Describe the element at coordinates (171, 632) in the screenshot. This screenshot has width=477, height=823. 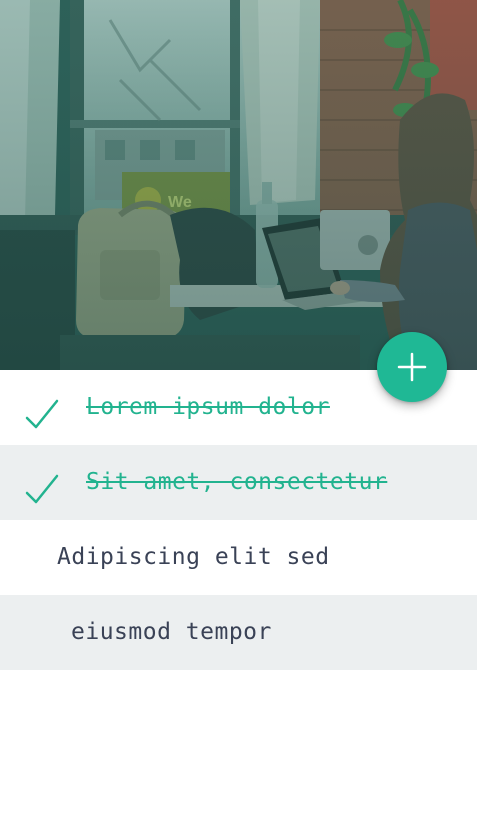
I see `task-label: eiusmod tempor` at that location.